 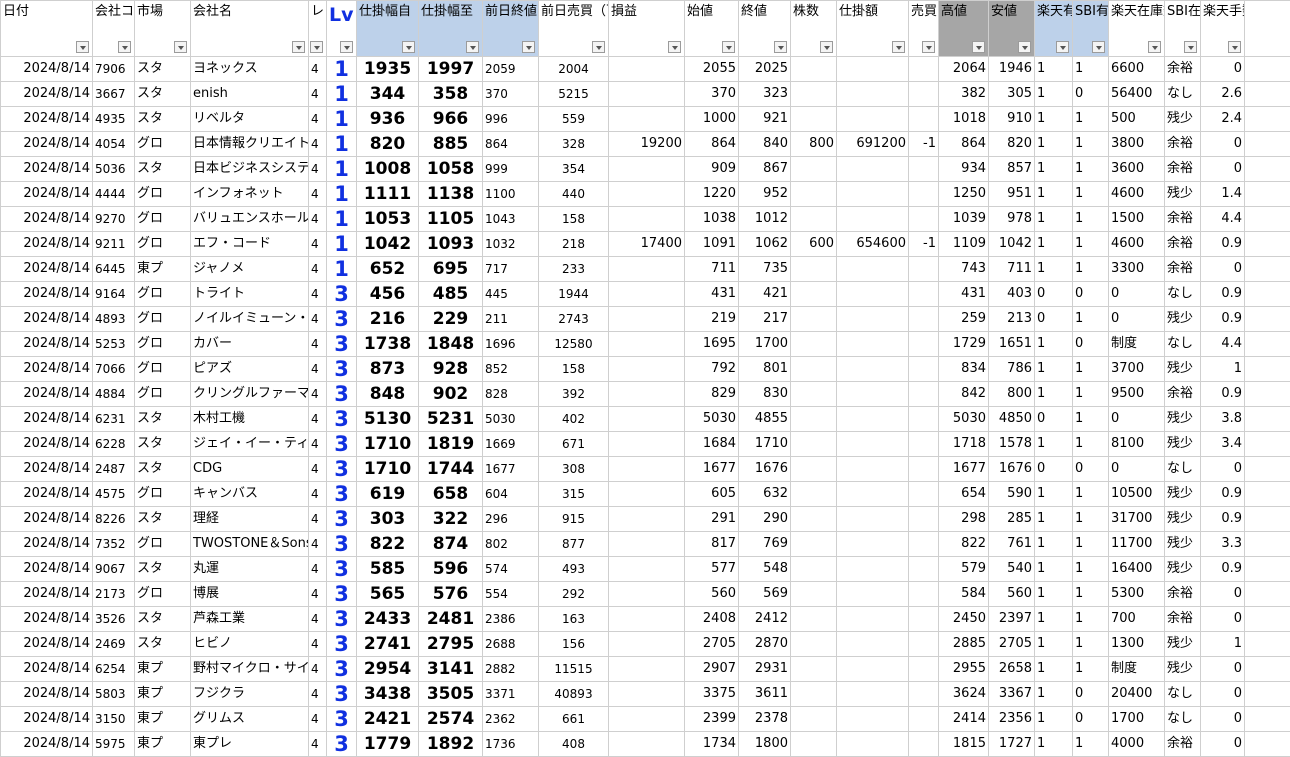 I want to click on table-cell: 芦森工業, so click(x=250, y=619).